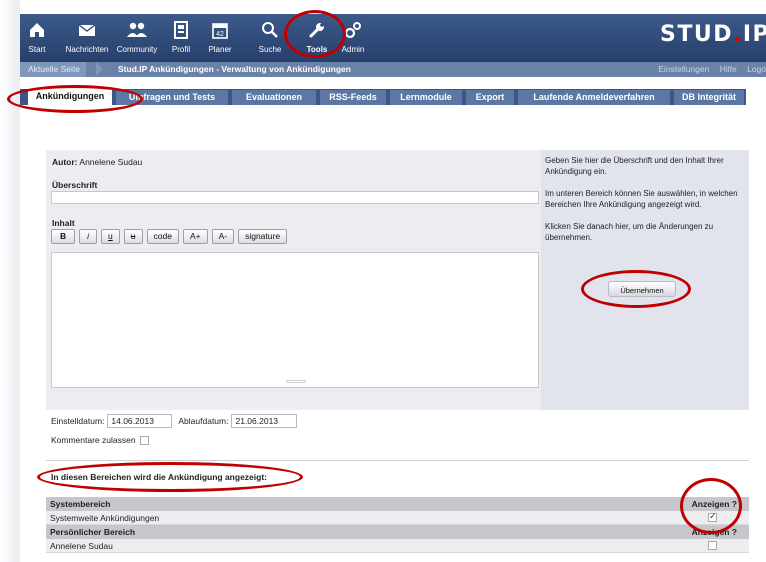 This screenshot has width=766, height=562. Describe the element at coordinates (712, 516) in the screenshot. I see `area-checkbox-system` at that location.